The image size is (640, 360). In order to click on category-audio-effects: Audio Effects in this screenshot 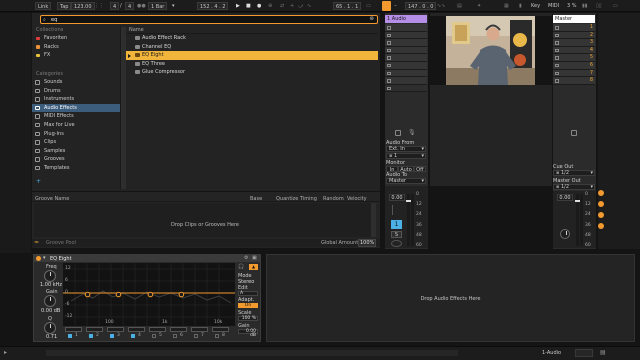, I will do `click(76, 108)`.